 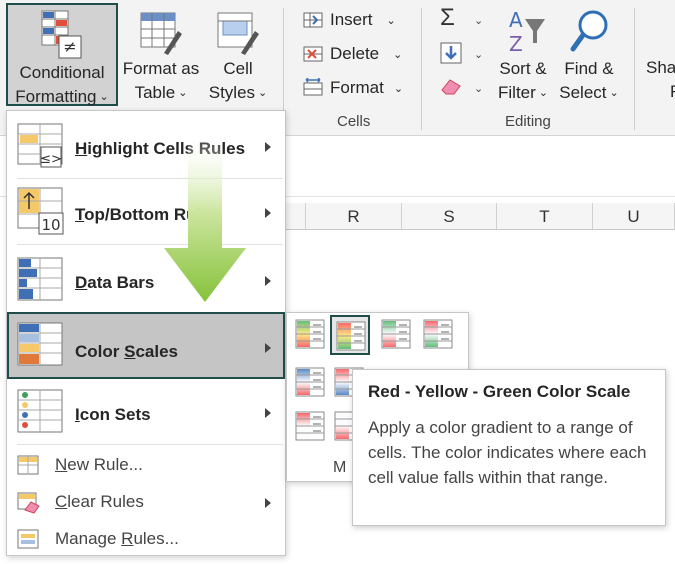 I want to click on label-pre: Manage, so click(x=88, y=538).